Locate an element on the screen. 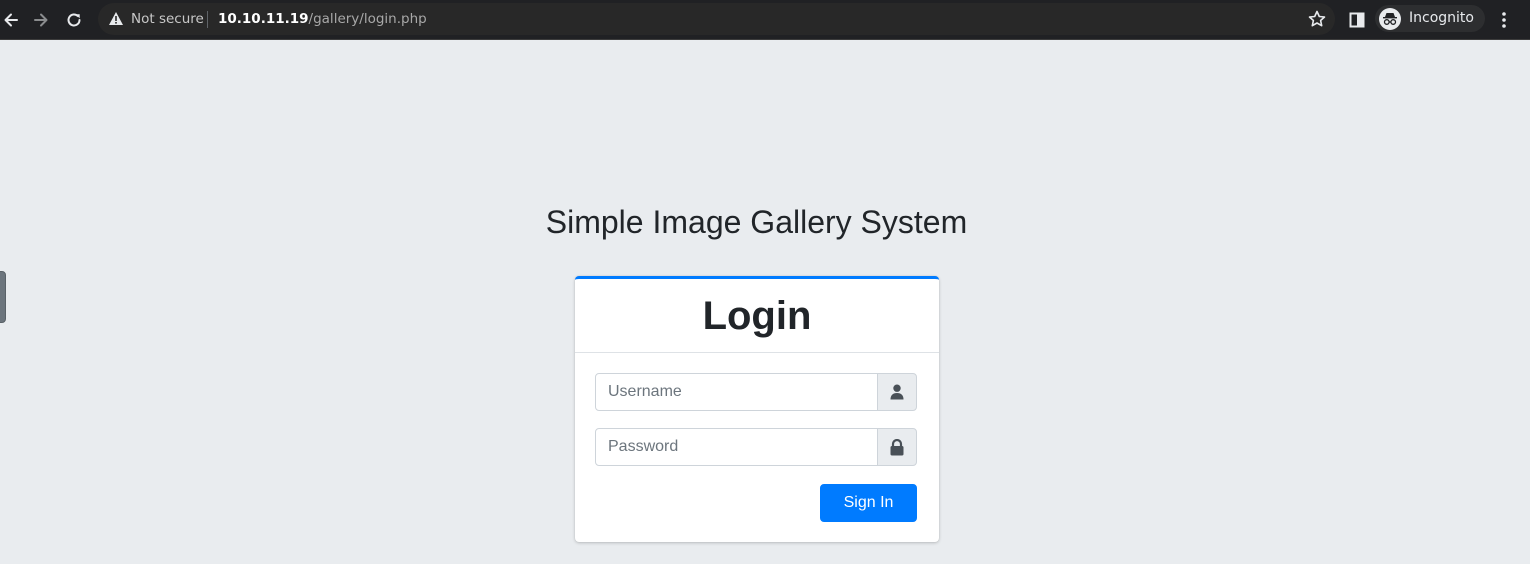 The width and height of the screenshot is (1530, 564). incognito-profile-button: Incognito is located at coordinates (1430, 18).